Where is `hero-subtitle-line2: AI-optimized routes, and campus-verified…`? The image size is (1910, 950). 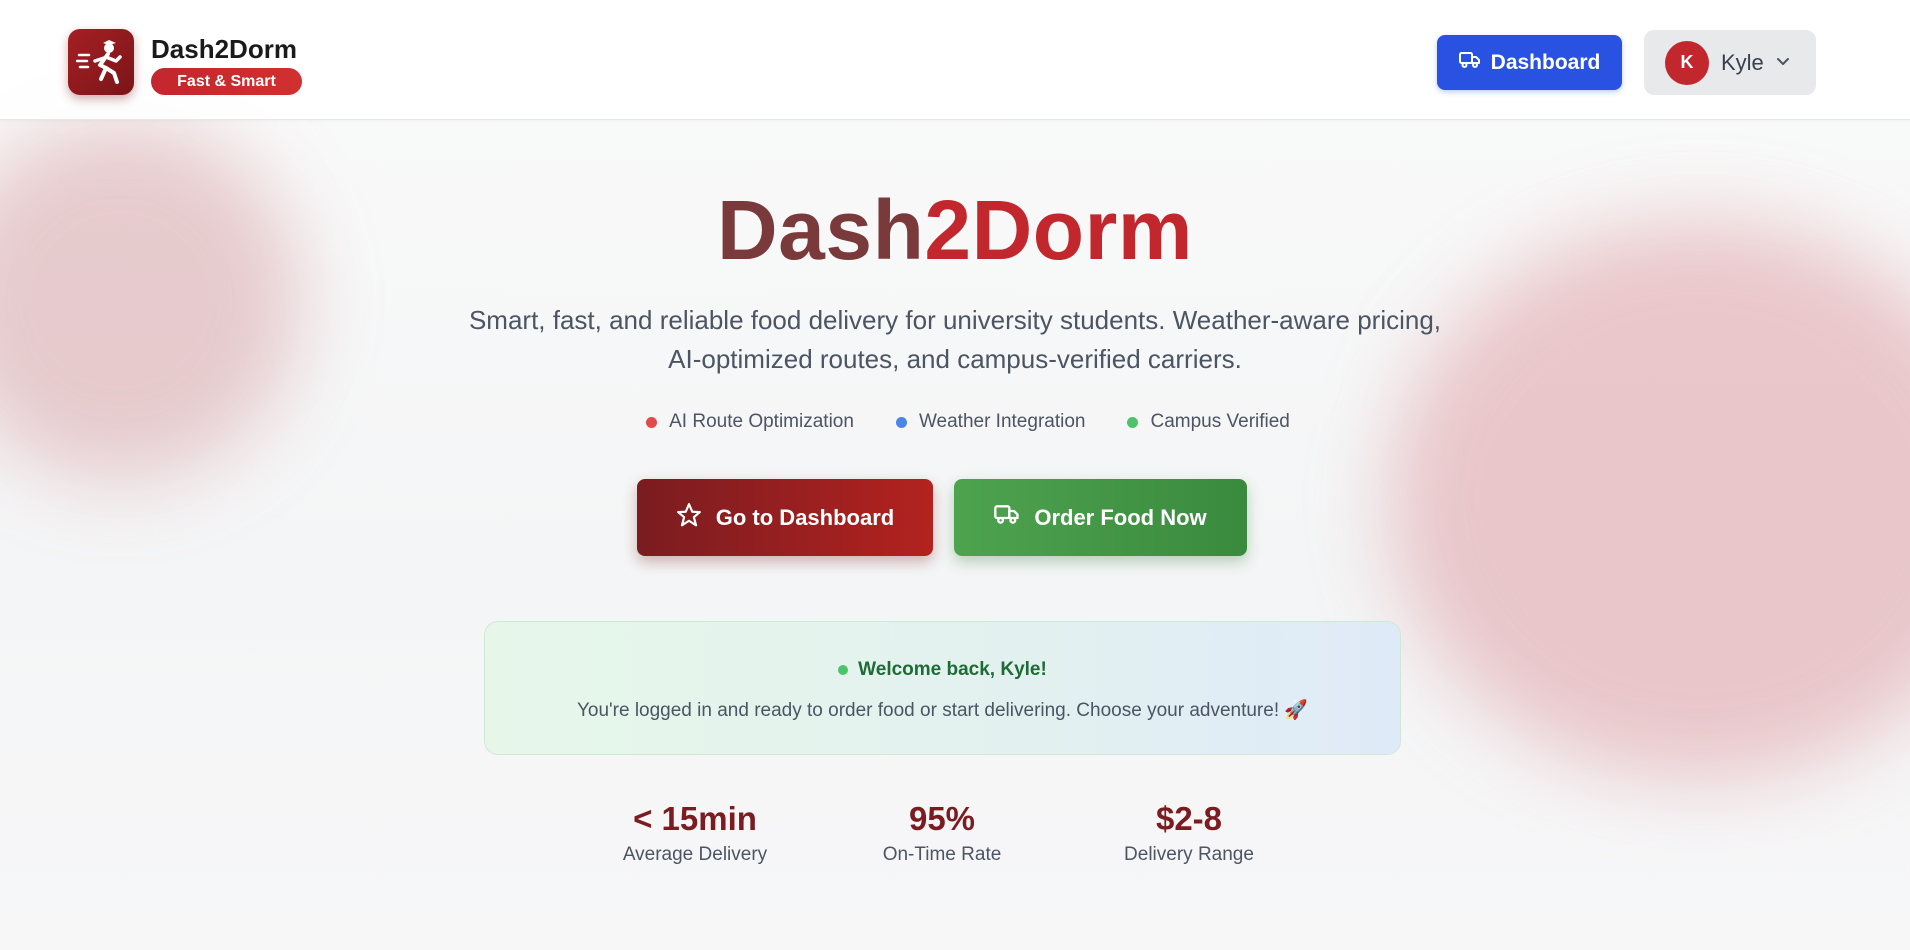 hero-subtitle-line2: AI-optimized routes, and campus-verified… is located at coordinates (955, 359).